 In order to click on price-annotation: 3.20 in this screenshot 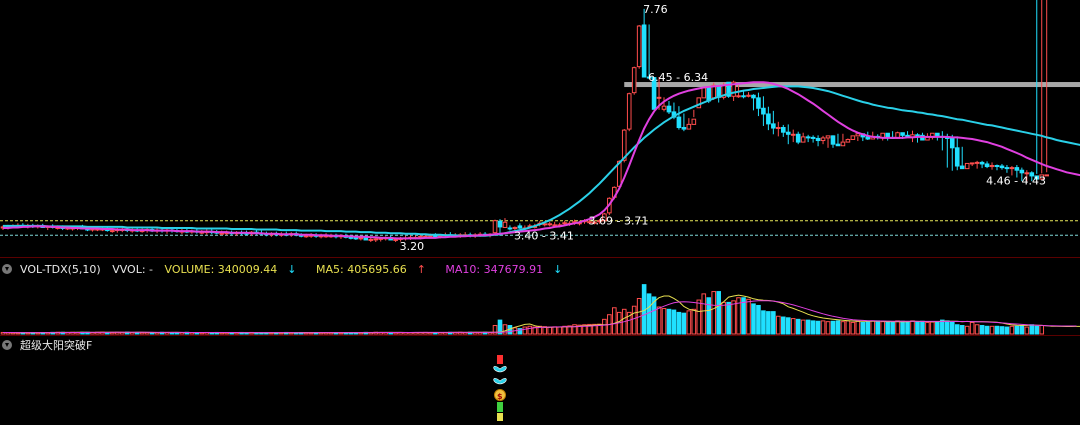, I will do `click(412, 246)`.